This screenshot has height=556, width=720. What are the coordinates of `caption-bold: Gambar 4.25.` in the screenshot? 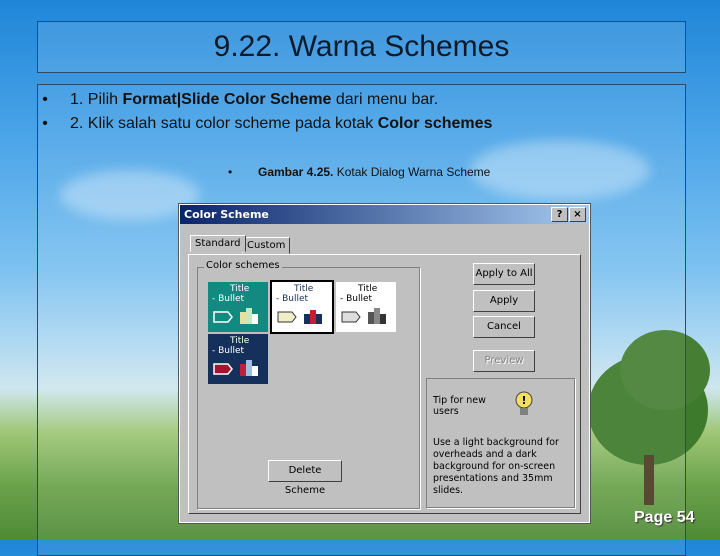 It's located at (296, 172).